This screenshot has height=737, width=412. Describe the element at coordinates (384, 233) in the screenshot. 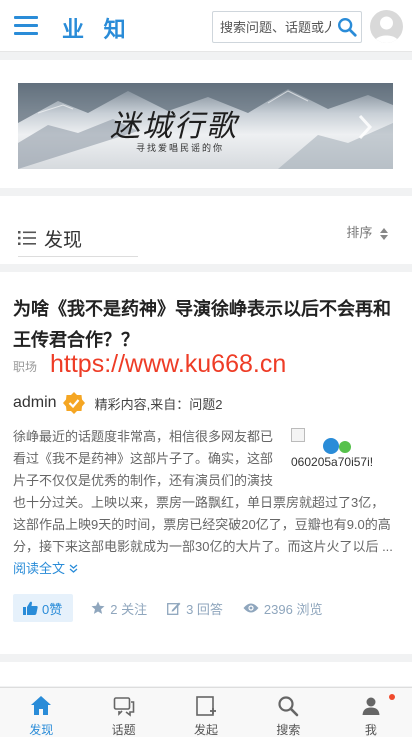

I see `sort-icon` at that location.